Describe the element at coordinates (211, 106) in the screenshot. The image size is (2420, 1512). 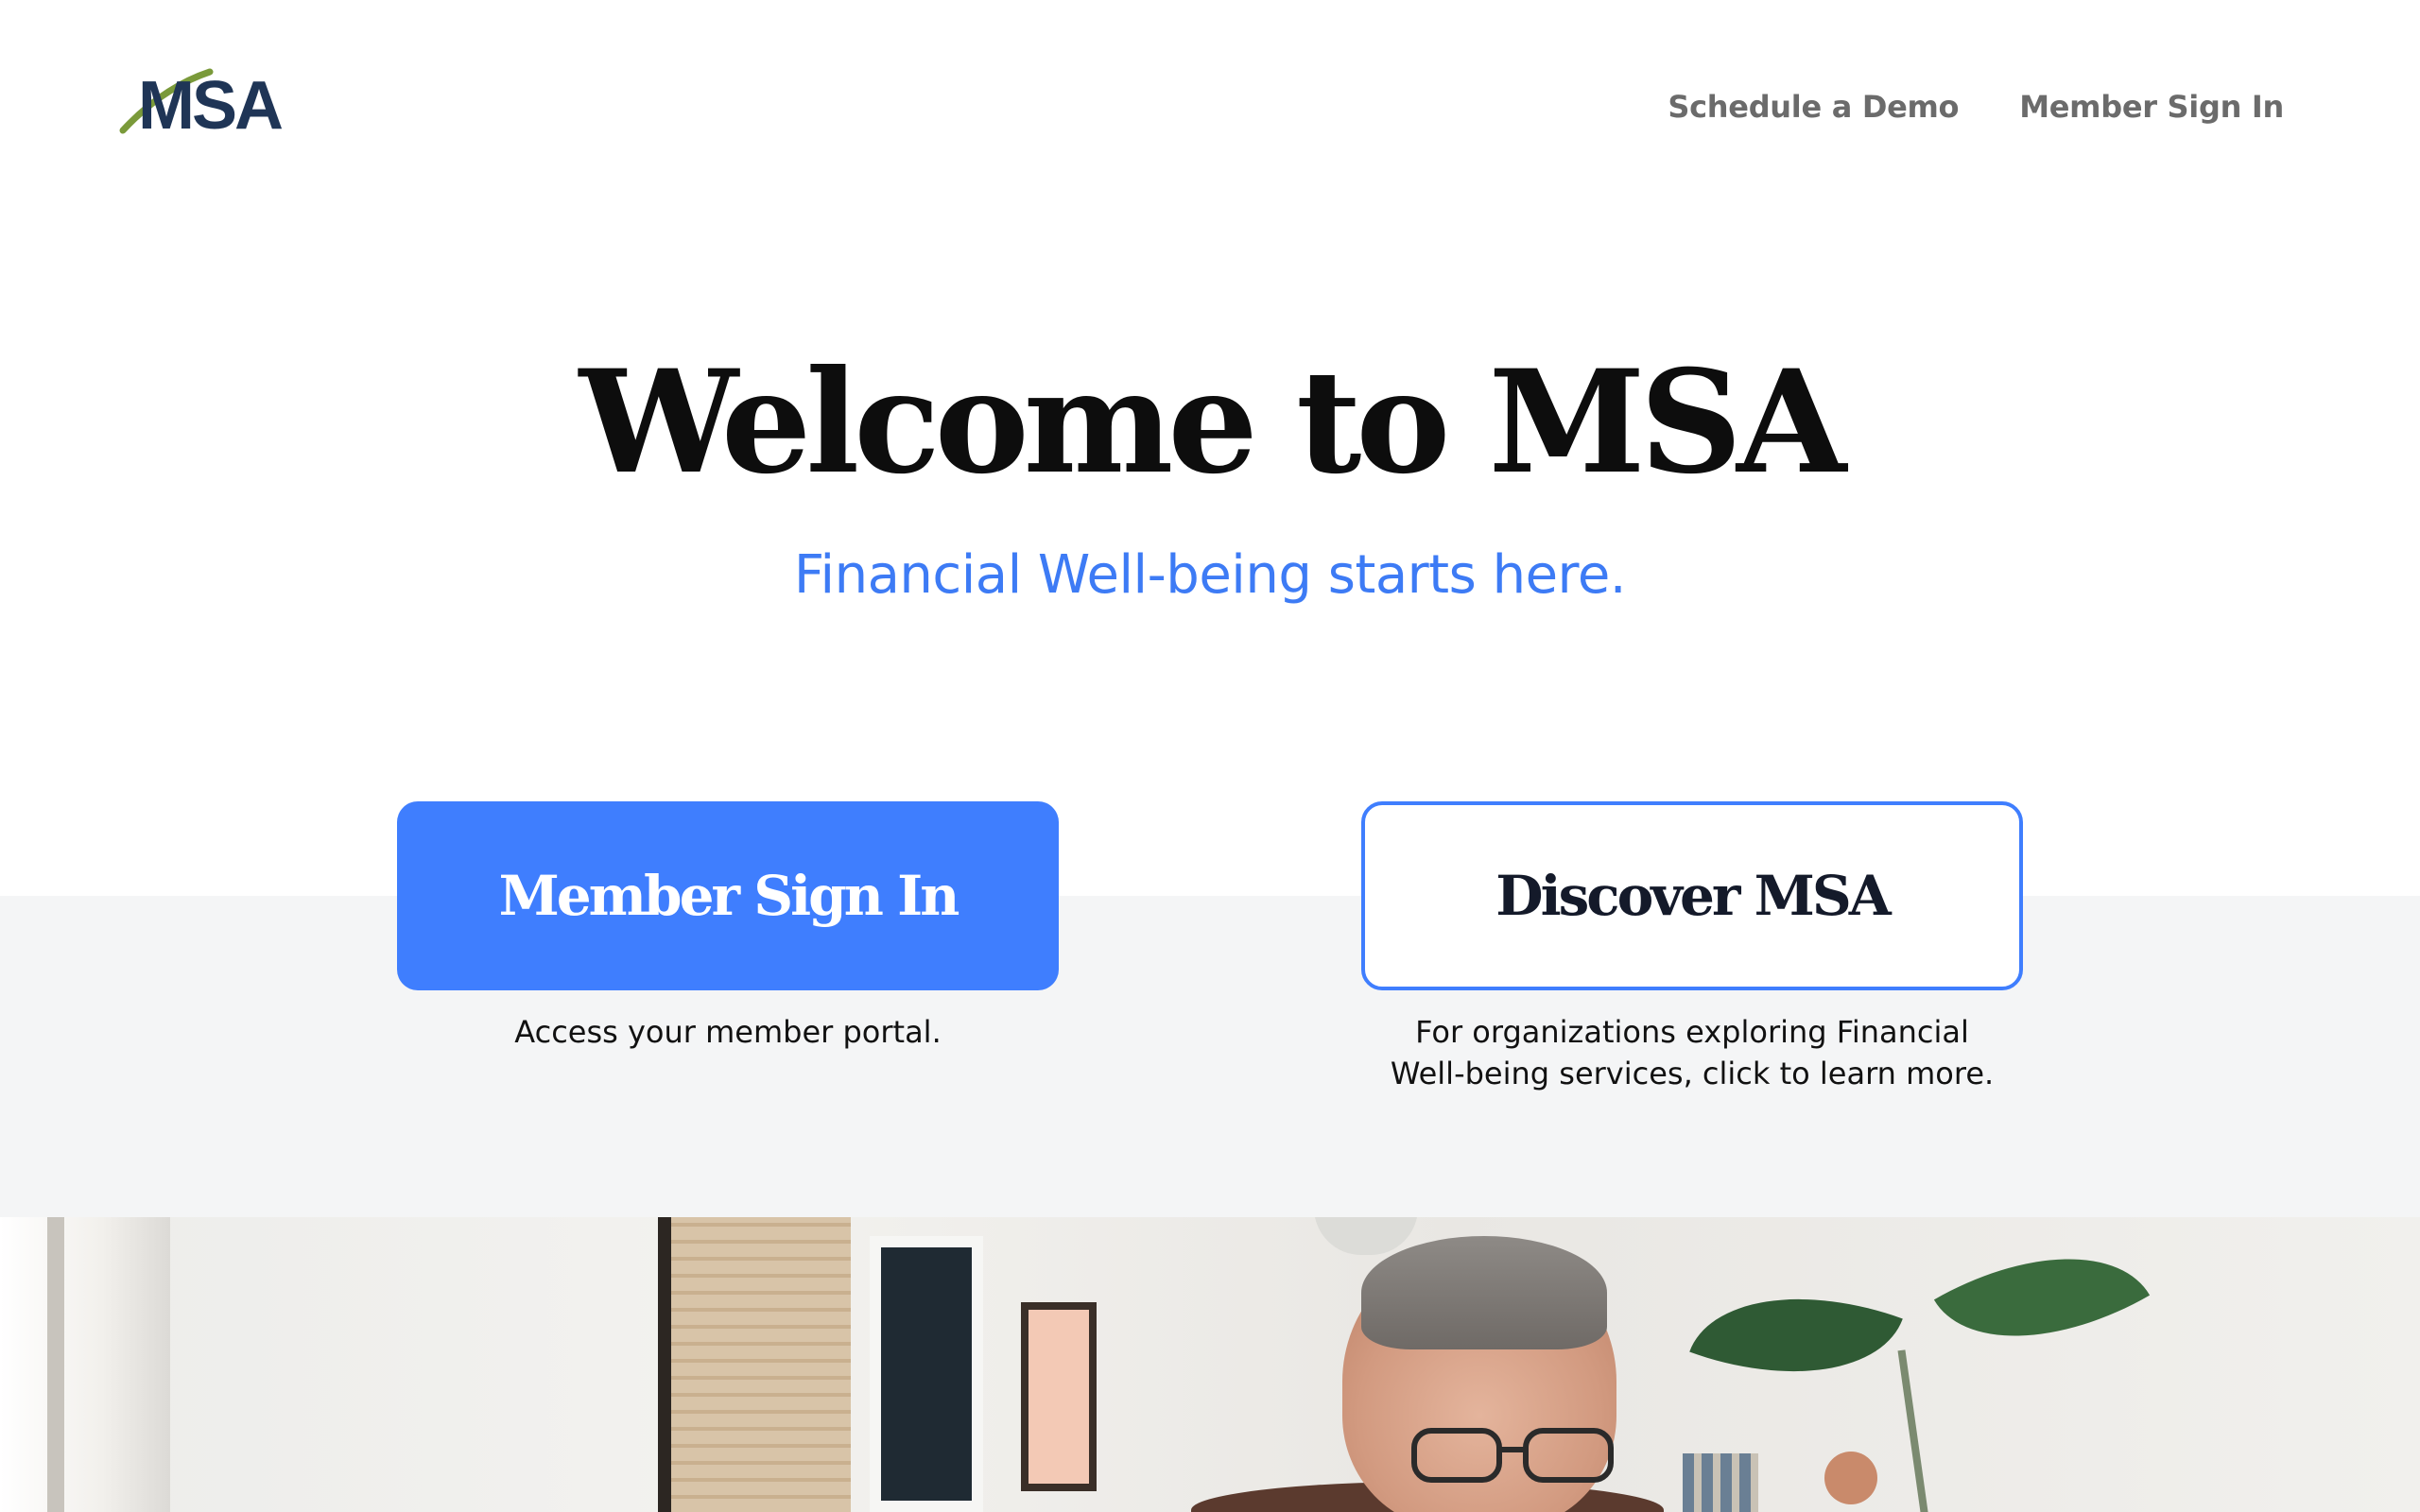
I see `logo-text: MSA` at that location.